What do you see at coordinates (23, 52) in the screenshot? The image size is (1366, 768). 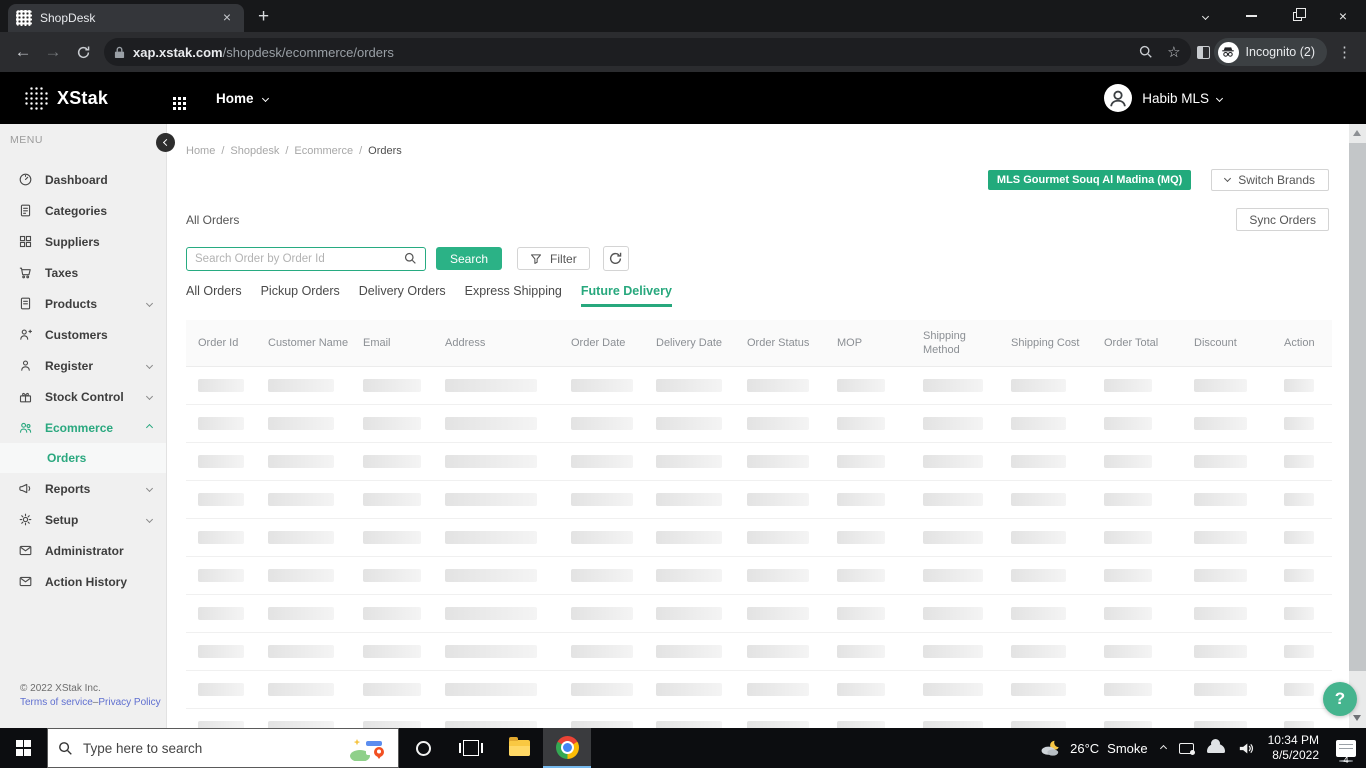 I see `back-icon: ←` at bounding box center [23, 52].